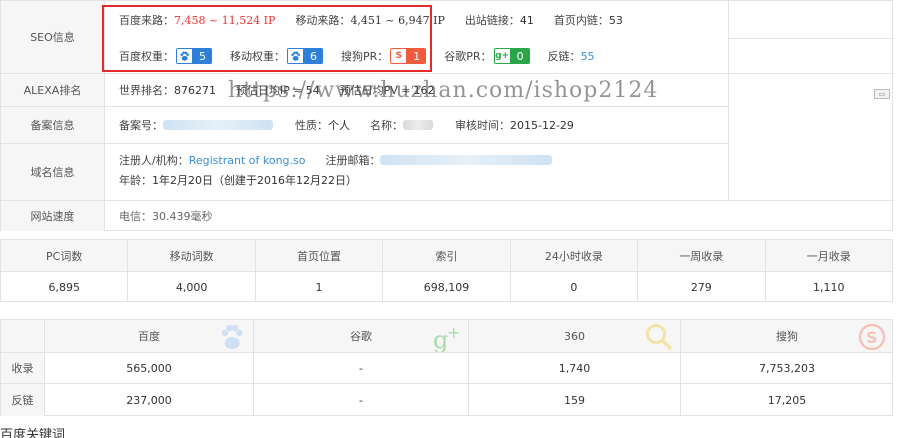 Image resolution: width=900 pixels, height=438 pixels. I want to click on watermark-text: https://www.huzhan.com/ishop2124, so click(443, 90).